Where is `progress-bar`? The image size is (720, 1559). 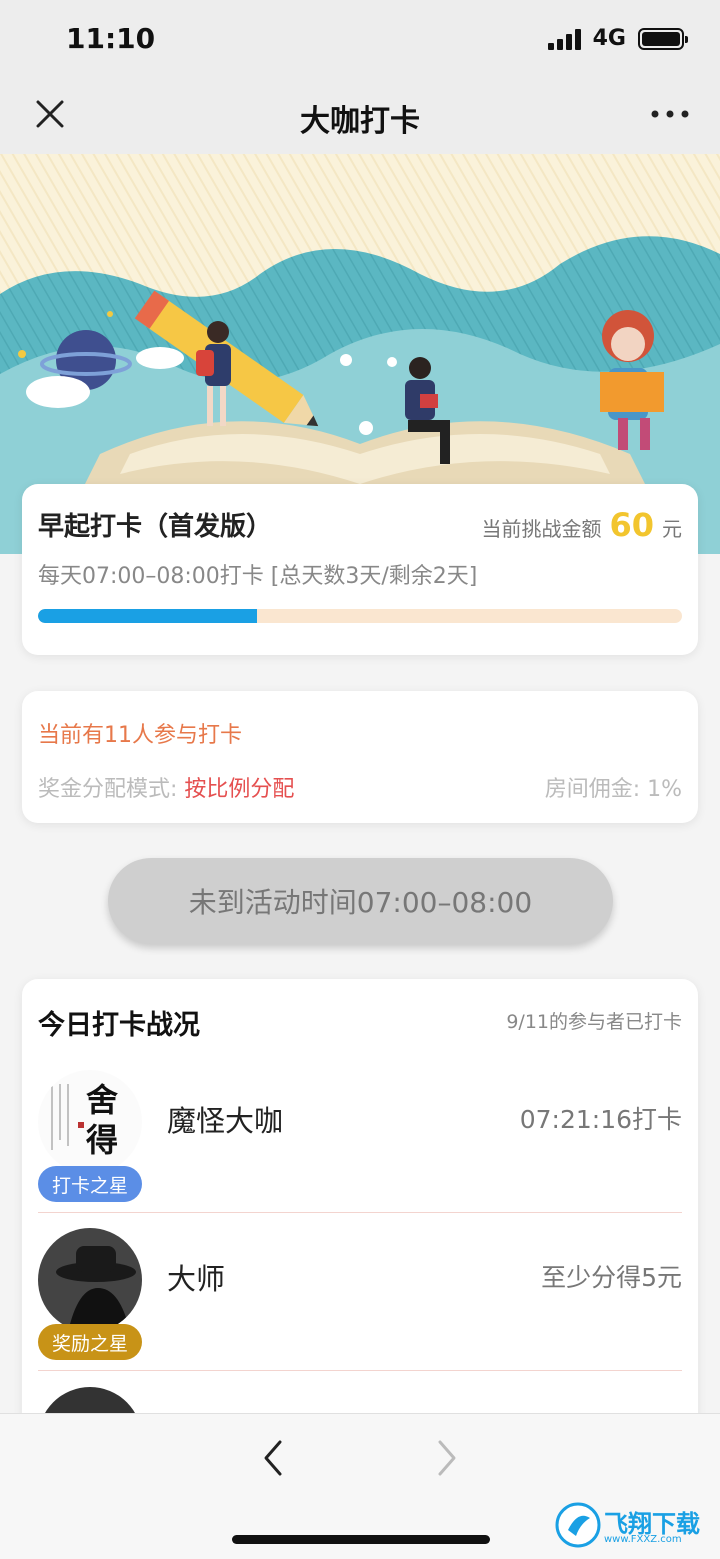 progress-bar is located at coordinates (360, 616).